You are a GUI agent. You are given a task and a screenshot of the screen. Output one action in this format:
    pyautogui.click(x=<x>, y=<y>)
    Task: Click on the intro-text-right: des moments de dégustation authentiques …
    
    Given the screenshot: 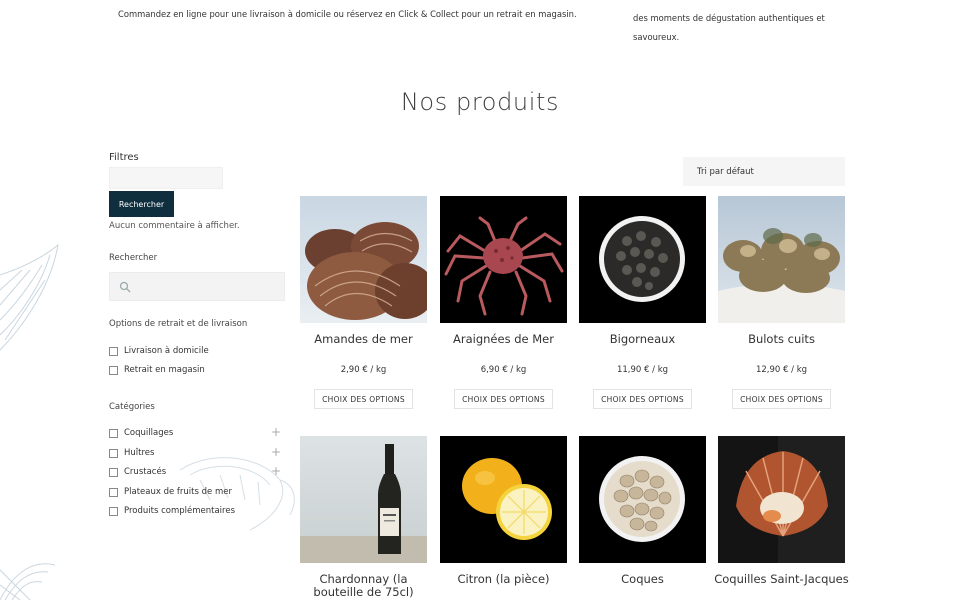 What is the action you would take?
    pyautogui.click(x=729, y=27)
    